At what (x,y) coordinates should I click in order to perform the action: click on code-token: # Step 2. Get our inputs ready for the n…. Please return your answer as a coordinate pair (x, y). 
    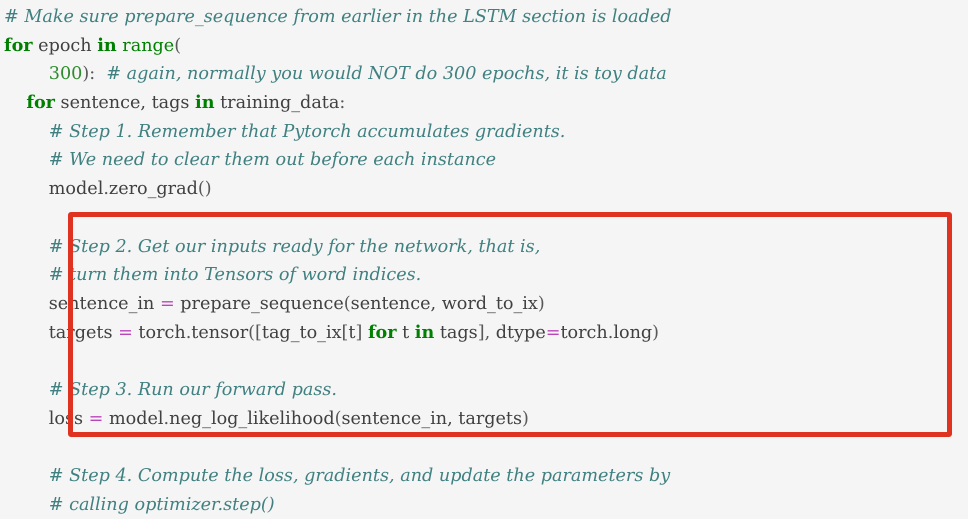
    Looking at the image, I should click on (294, 246).